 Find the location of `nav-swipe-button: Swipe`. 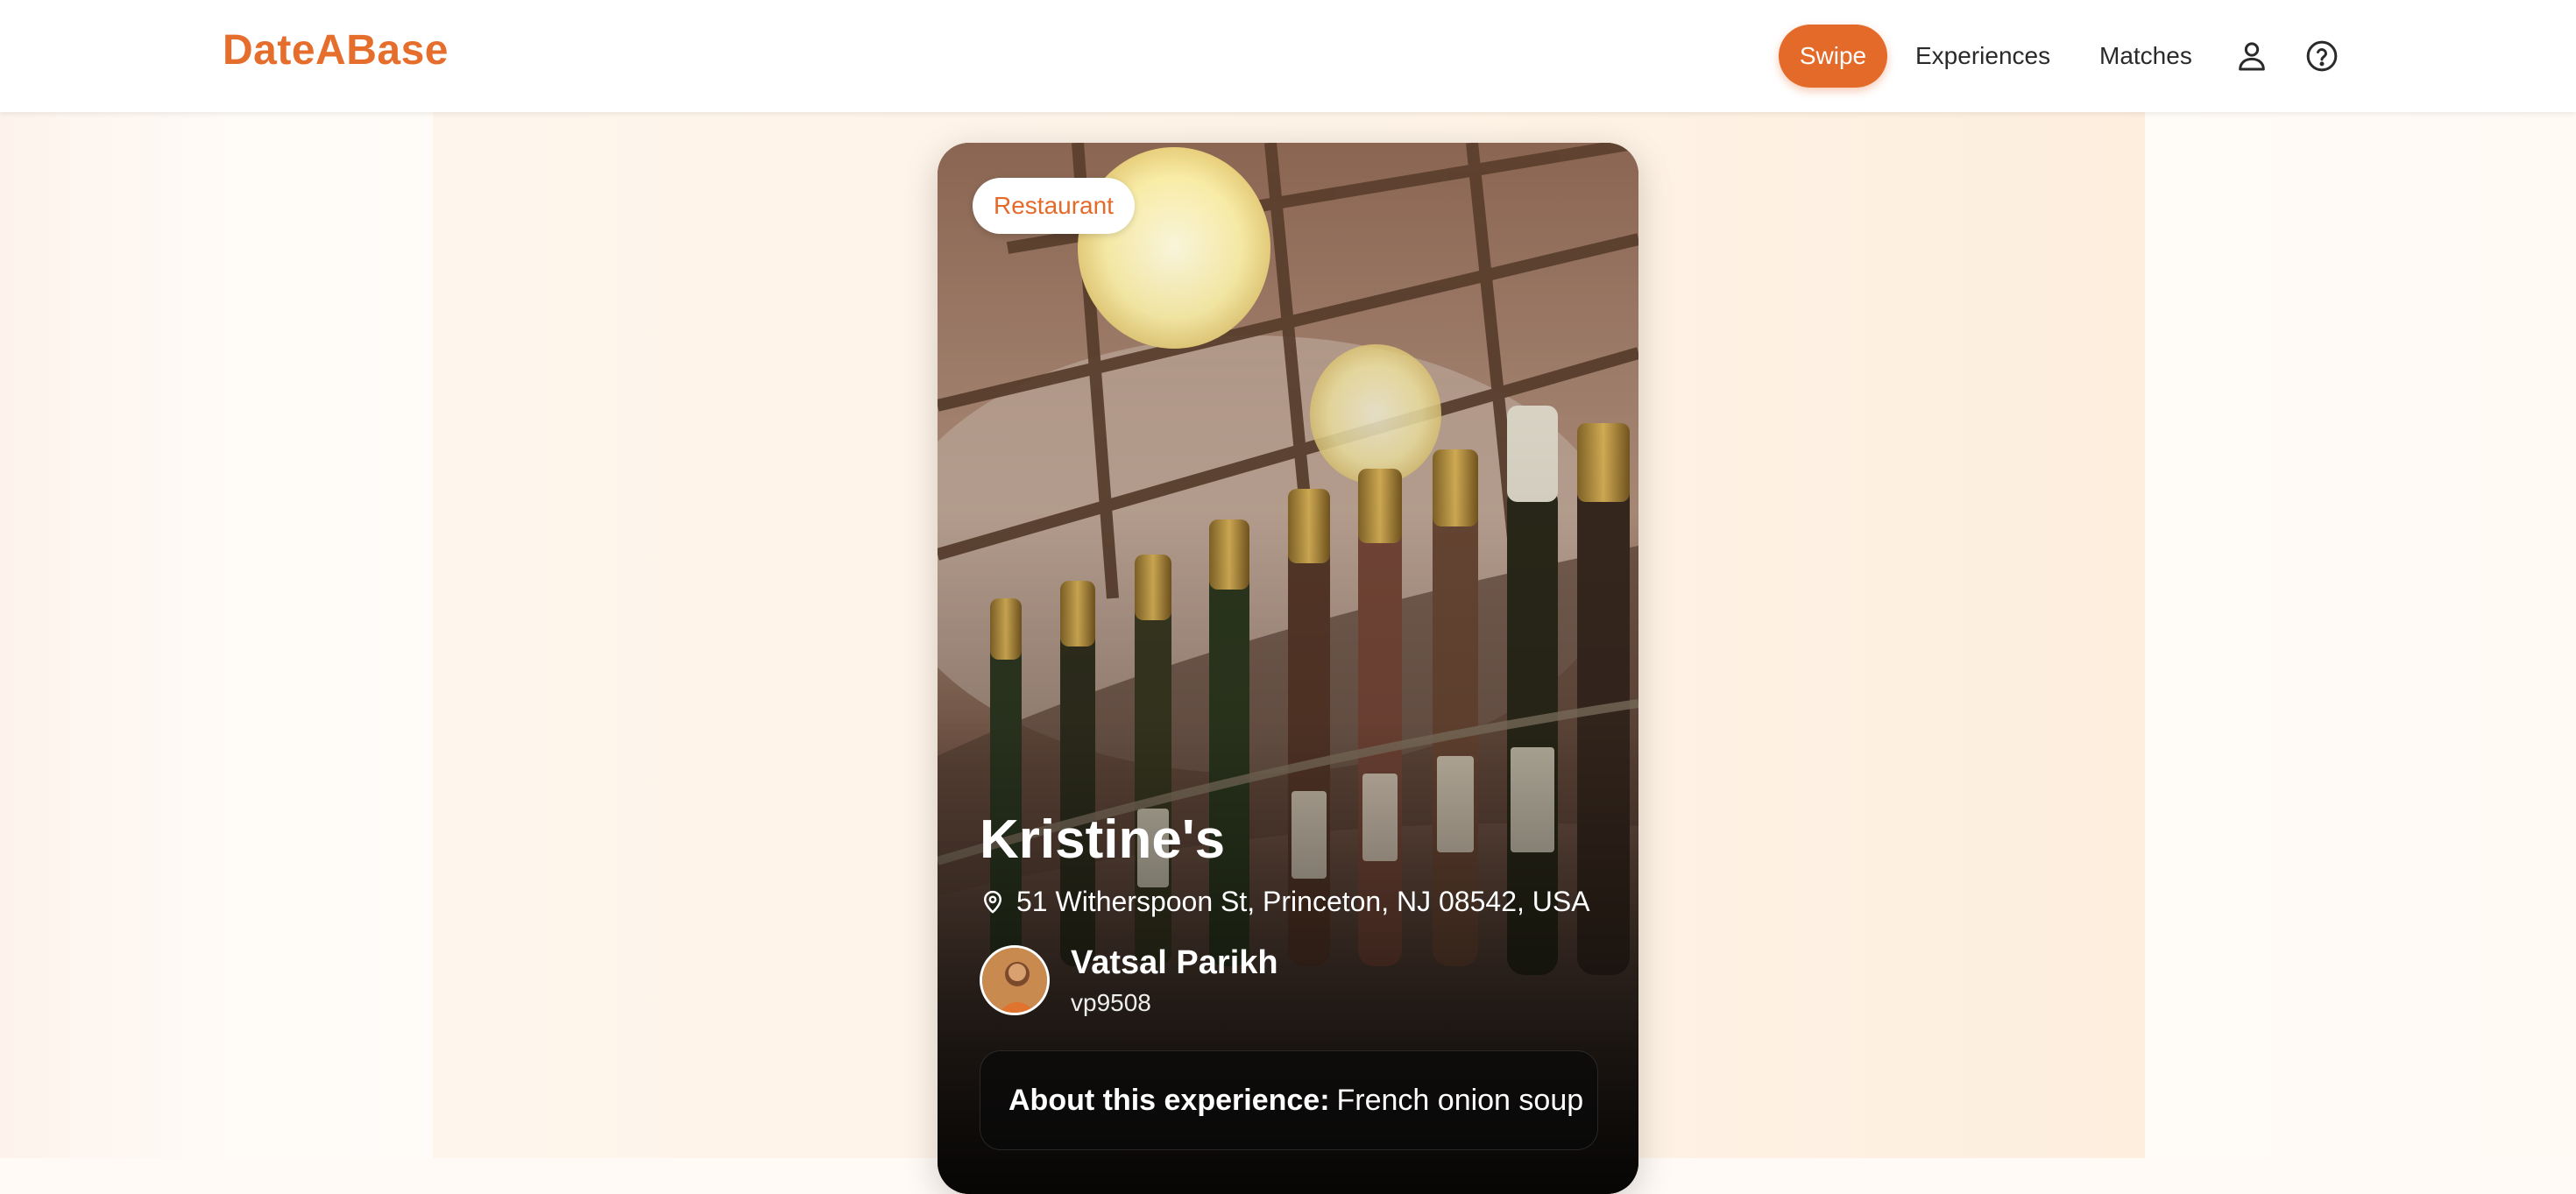

nav-swipe-button: Swipe is located at coordinates (1833, 57).